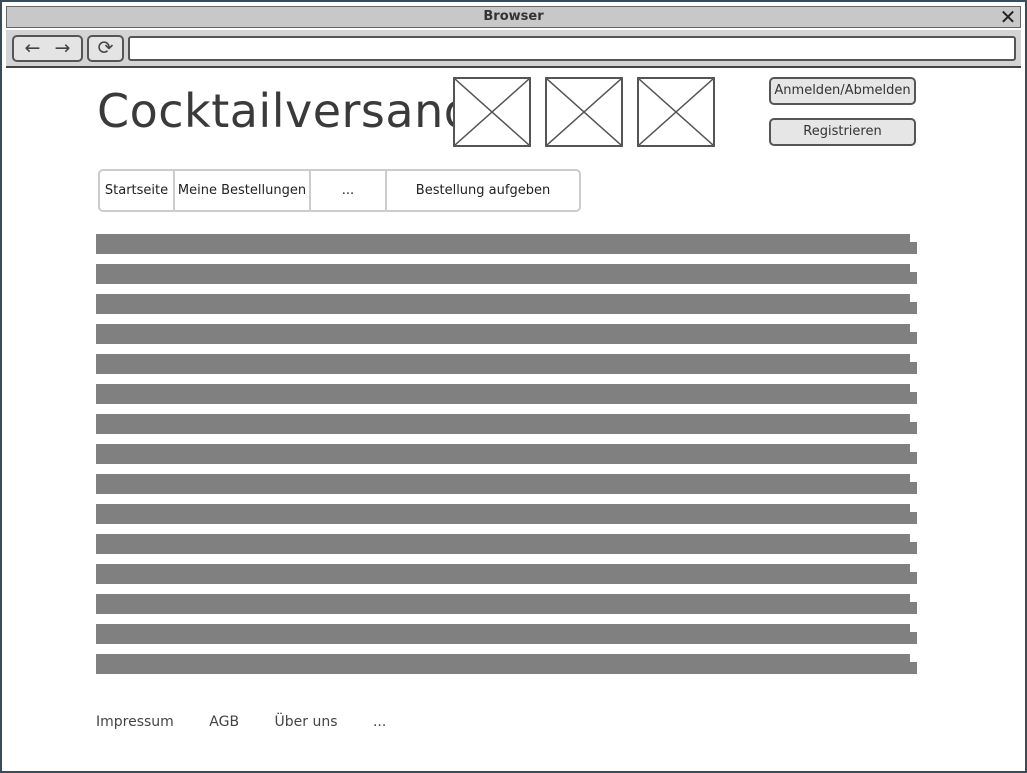  What do you see at coordinates (572, 48) in the screenshot?
I see `address-bar` at bounding box center [572, 48].